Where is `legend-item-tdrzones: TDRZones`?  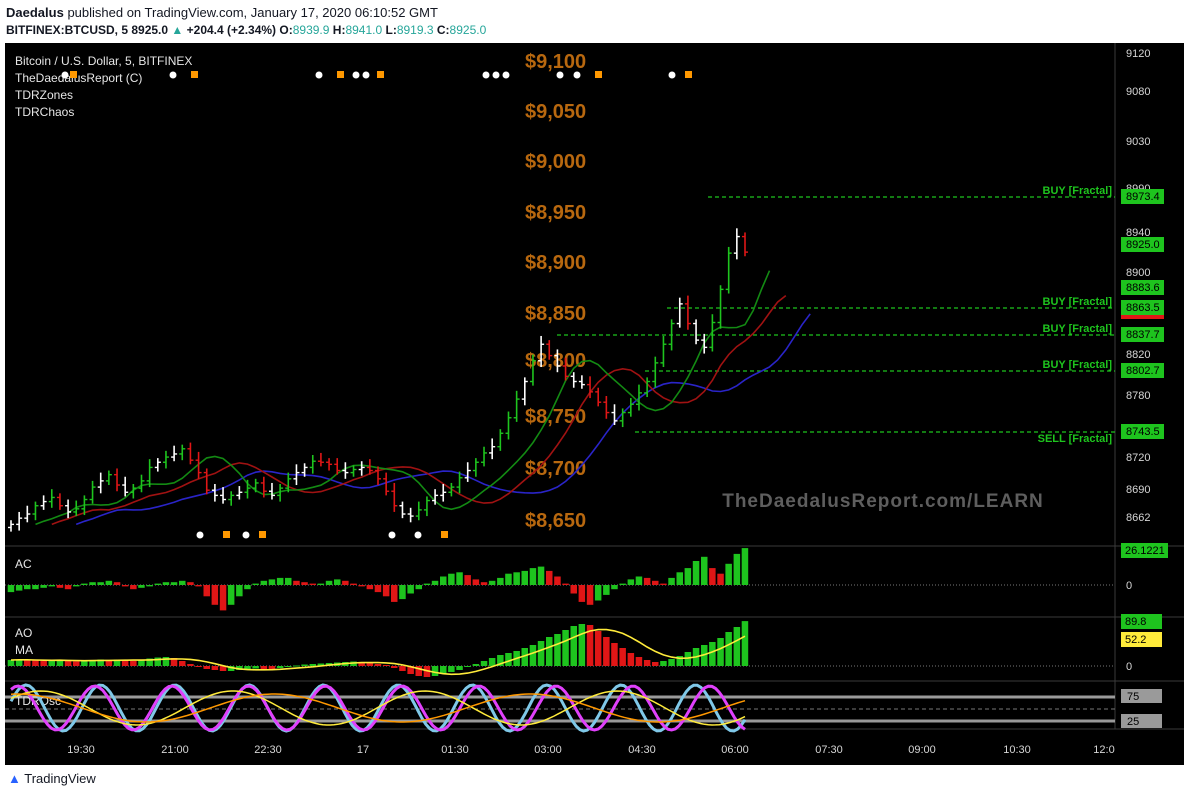 legend-item-tdrzones: TDRZones is located at coordinates (44, 95).